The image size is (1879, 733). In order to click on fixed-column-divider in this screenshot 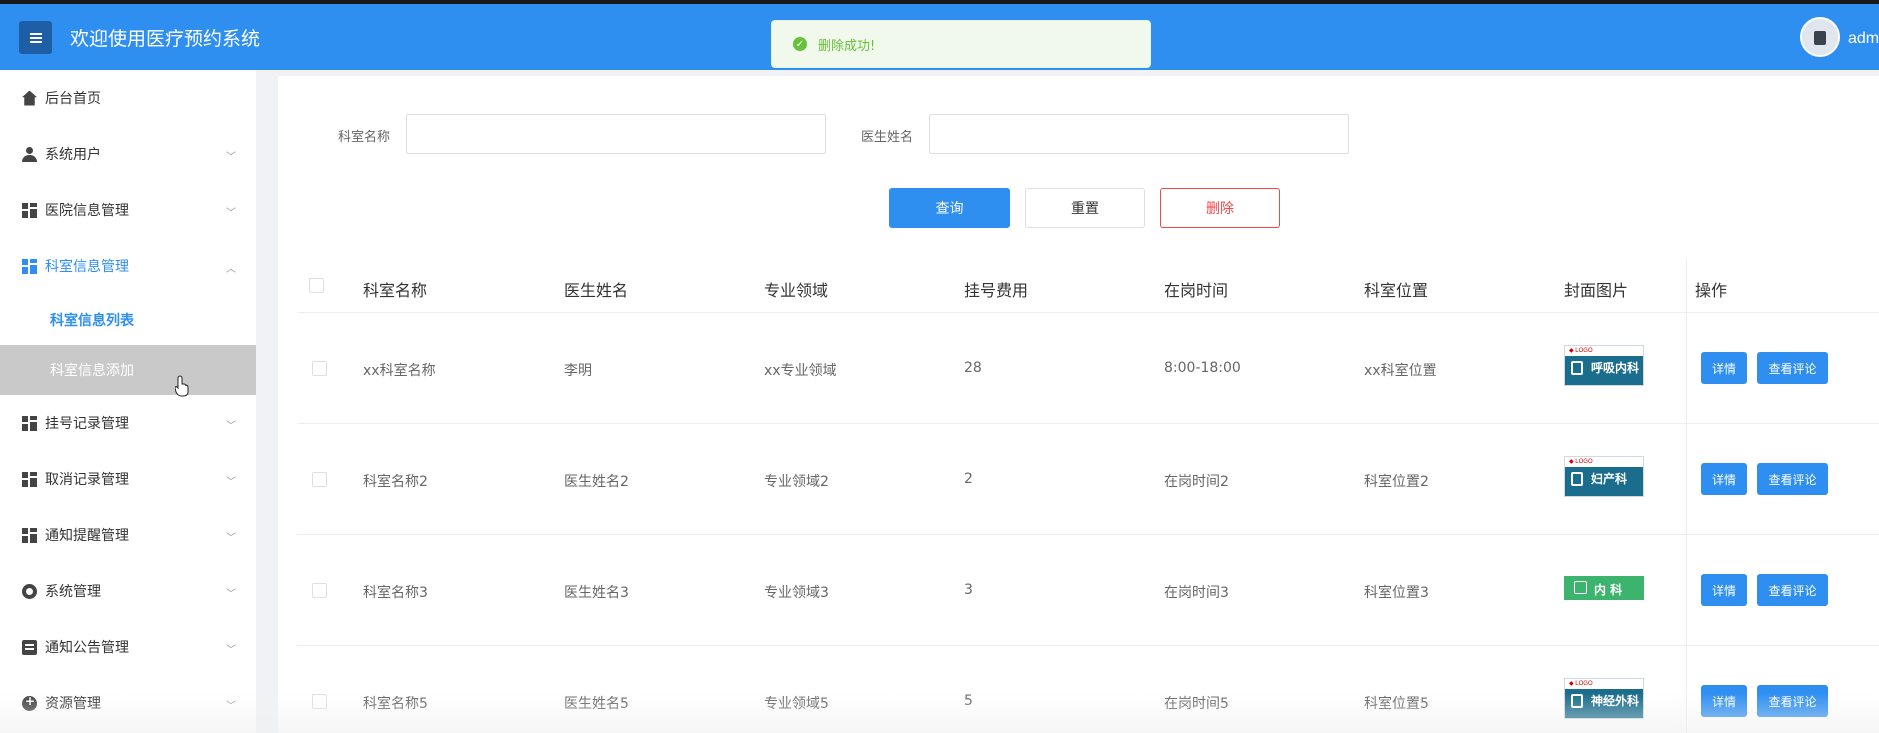, I will do `click(1686, 495)`.